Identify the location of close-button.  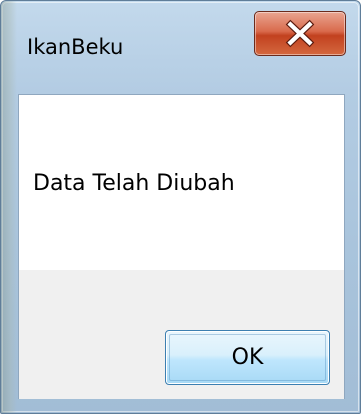
(300, 33).